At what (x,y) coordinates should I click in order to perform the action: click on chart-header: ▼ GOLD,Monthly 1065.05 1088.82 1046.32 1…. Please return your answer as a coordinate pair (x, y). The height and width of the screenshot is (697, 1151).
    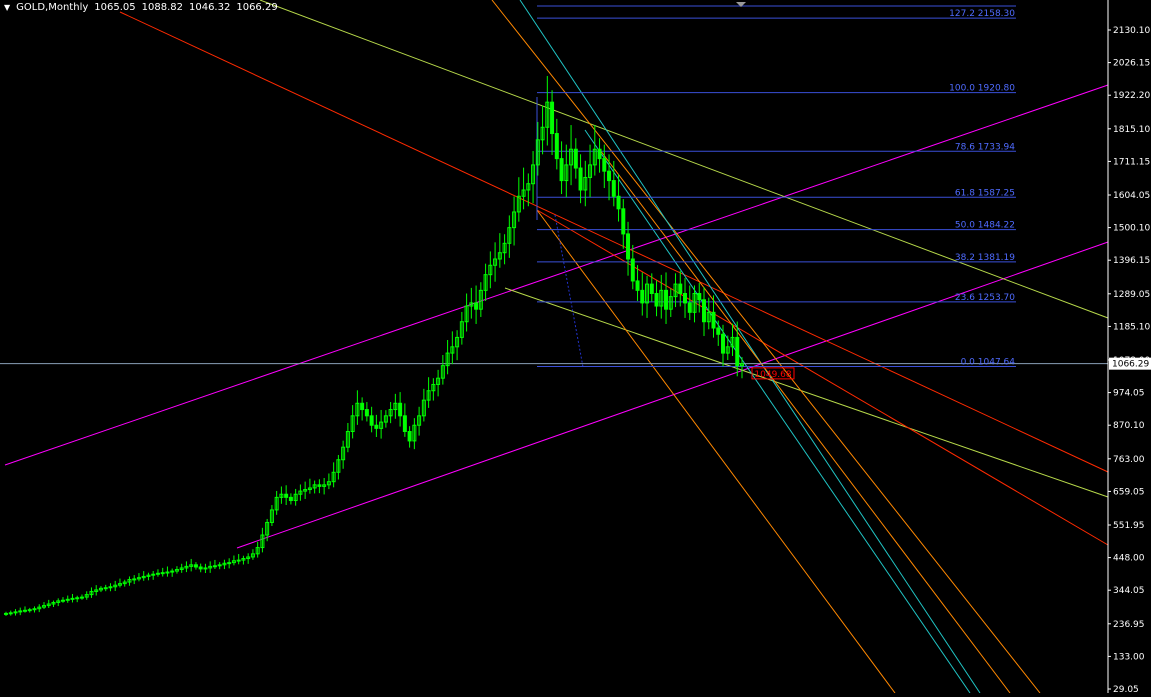
    Looking at the image, I should click on (141, 7).